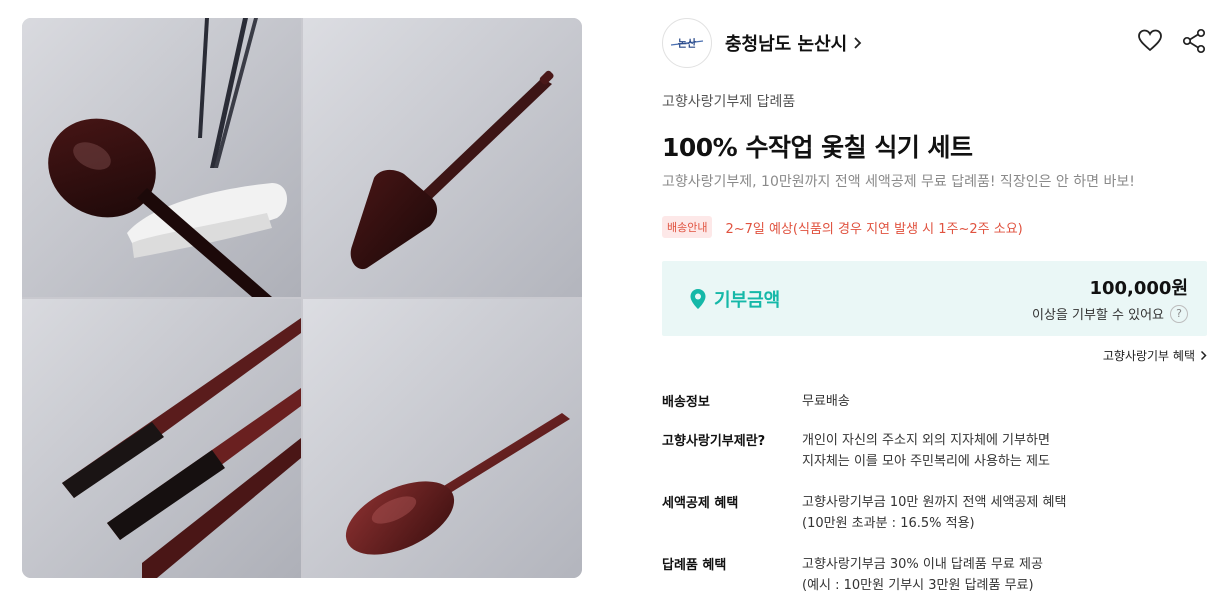 The image size is (1220, 613). I want to click on detail-key: 배송정보, so click(686, 402).